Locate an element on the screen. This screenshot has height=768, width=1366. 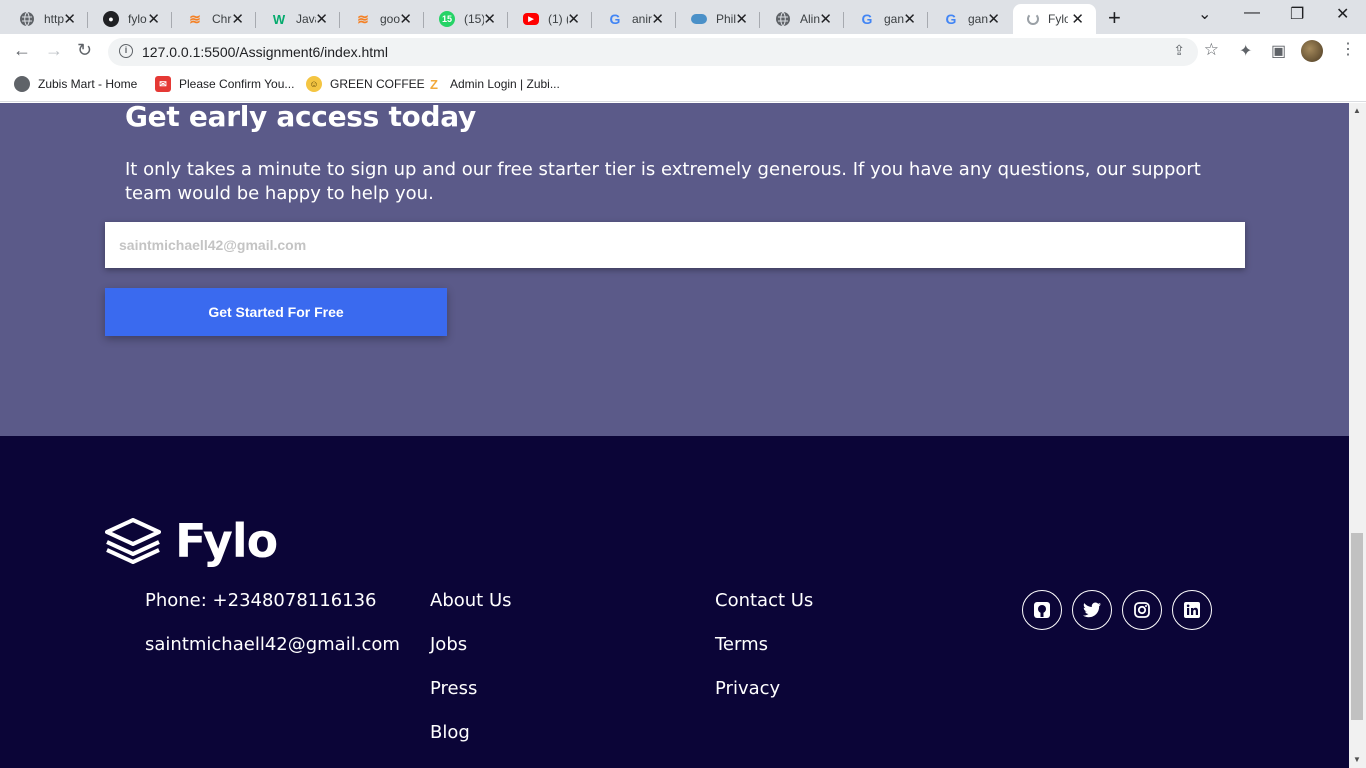
zubis-icon: Z is located at coordinates (434, 84).